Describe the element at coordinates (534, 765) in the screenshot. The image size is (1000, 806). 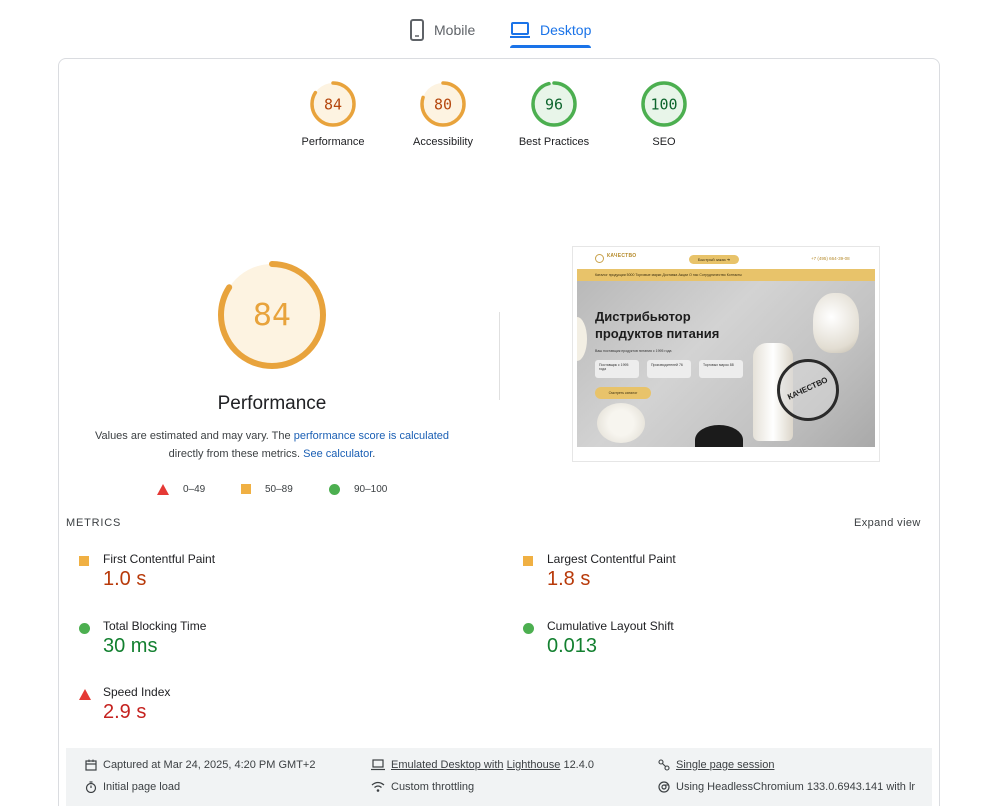
I see `lighthouse-link: Lighthouse` at that location.